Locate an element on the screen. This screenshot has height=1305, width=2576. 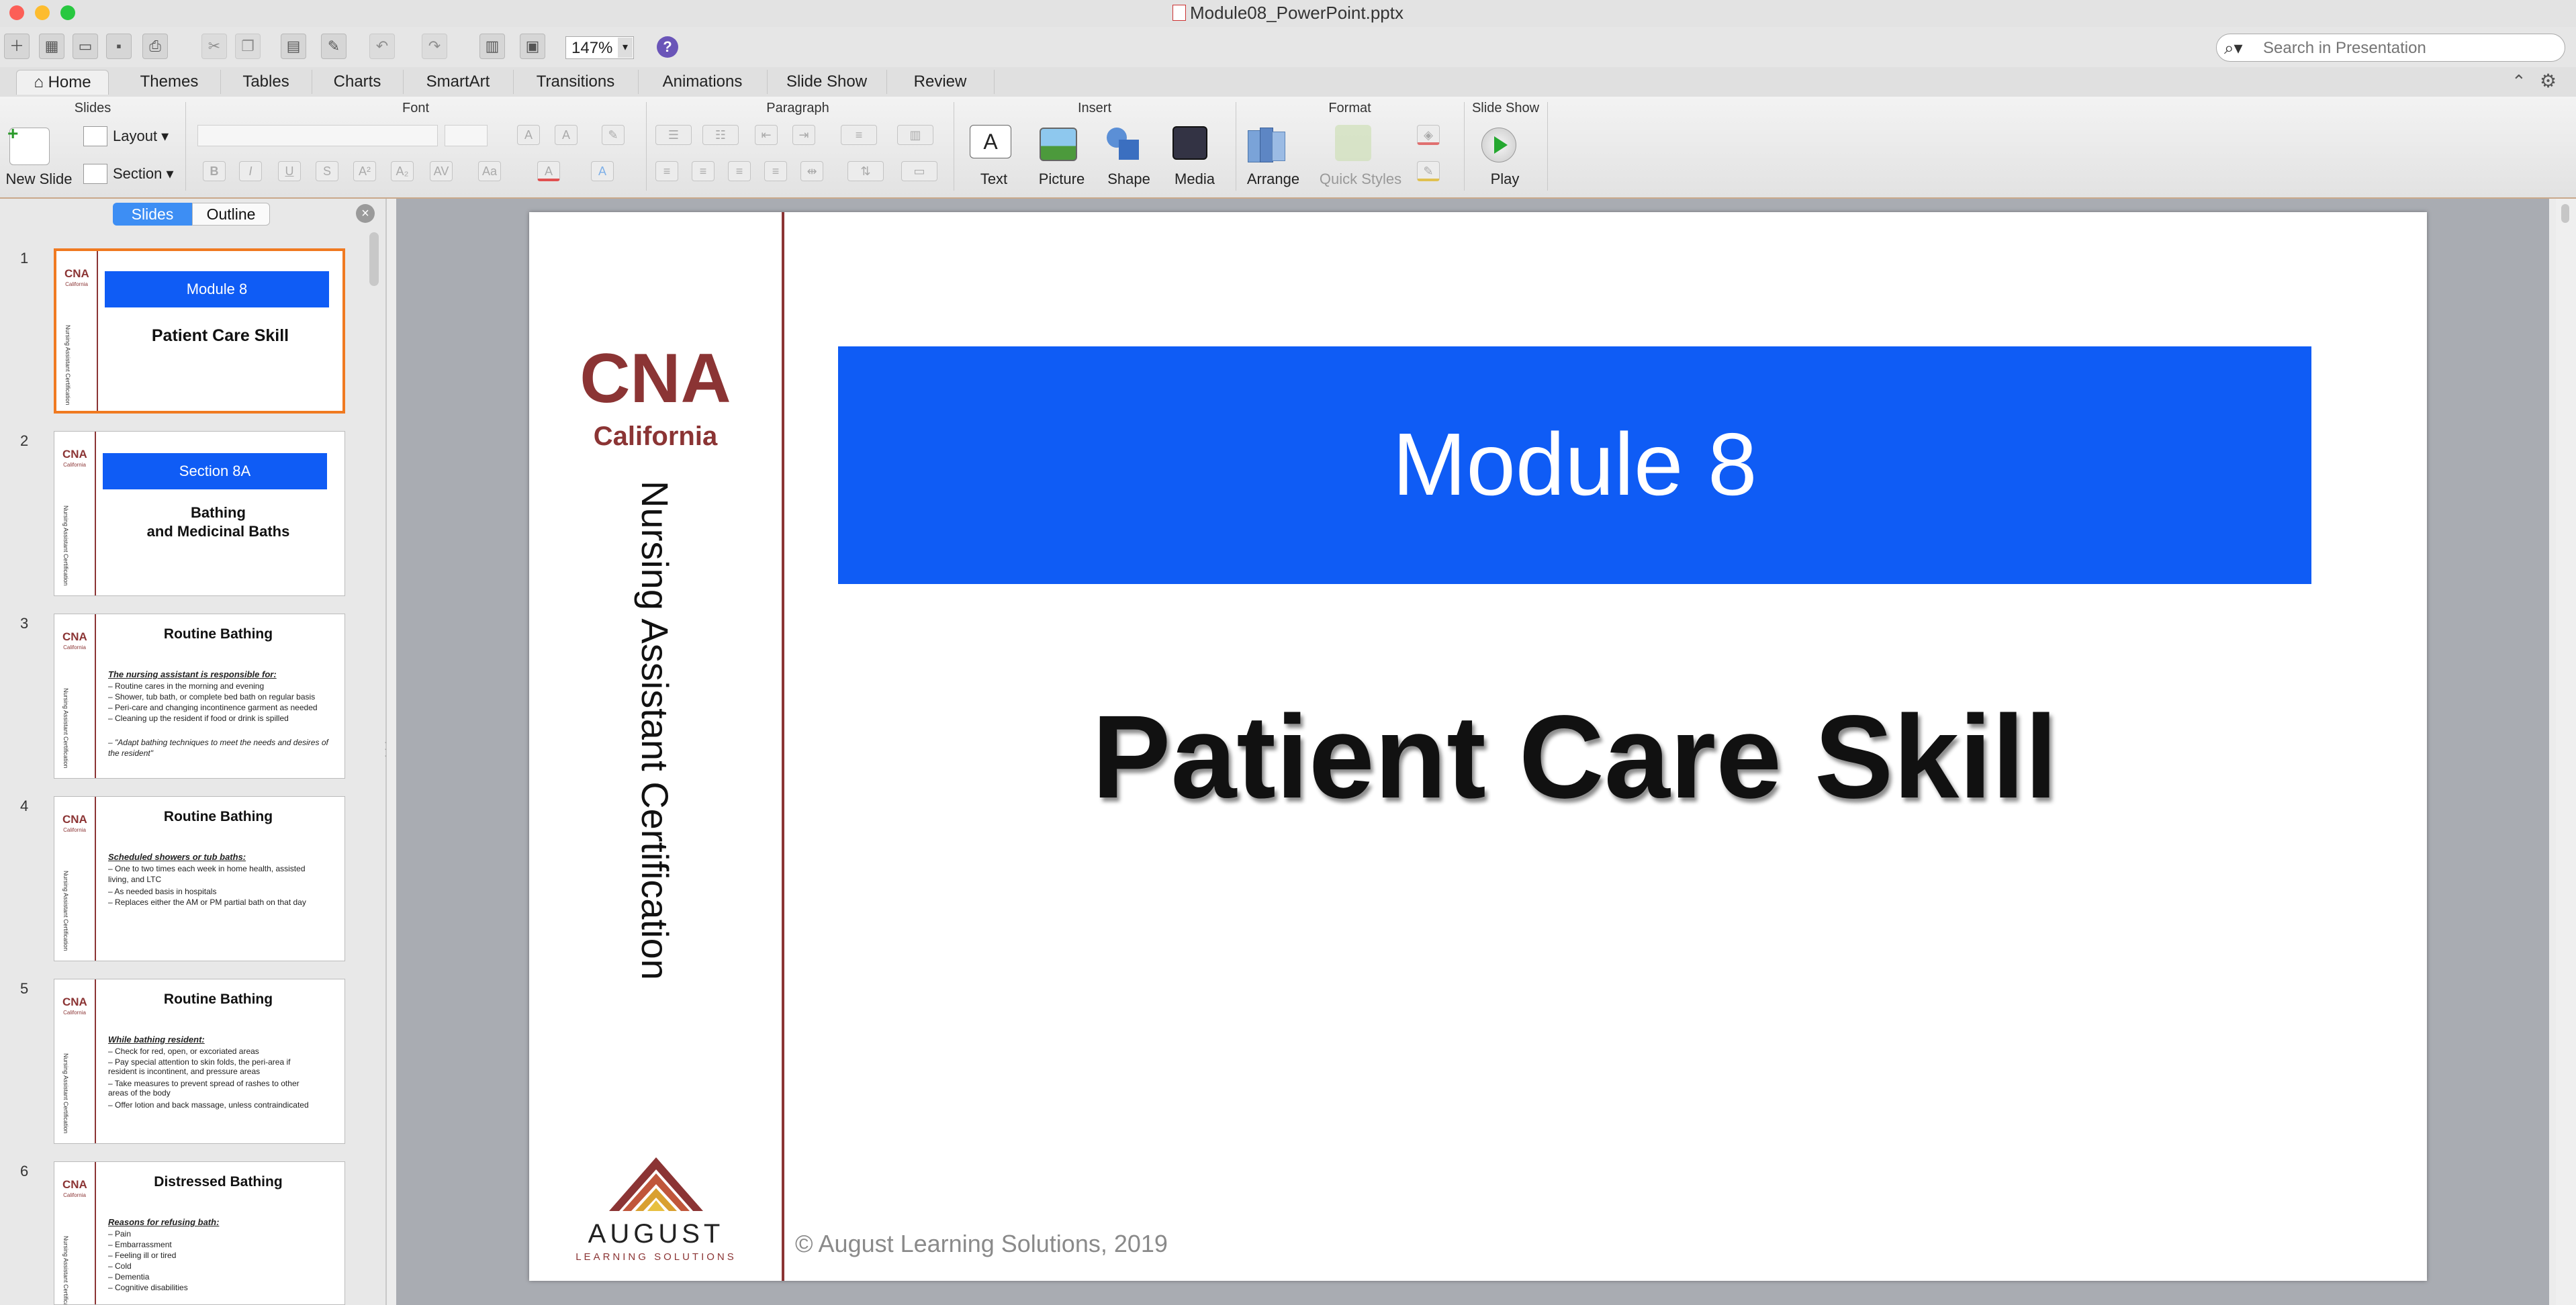
justify-icon: ≡ is located at coordinates (775, 171).